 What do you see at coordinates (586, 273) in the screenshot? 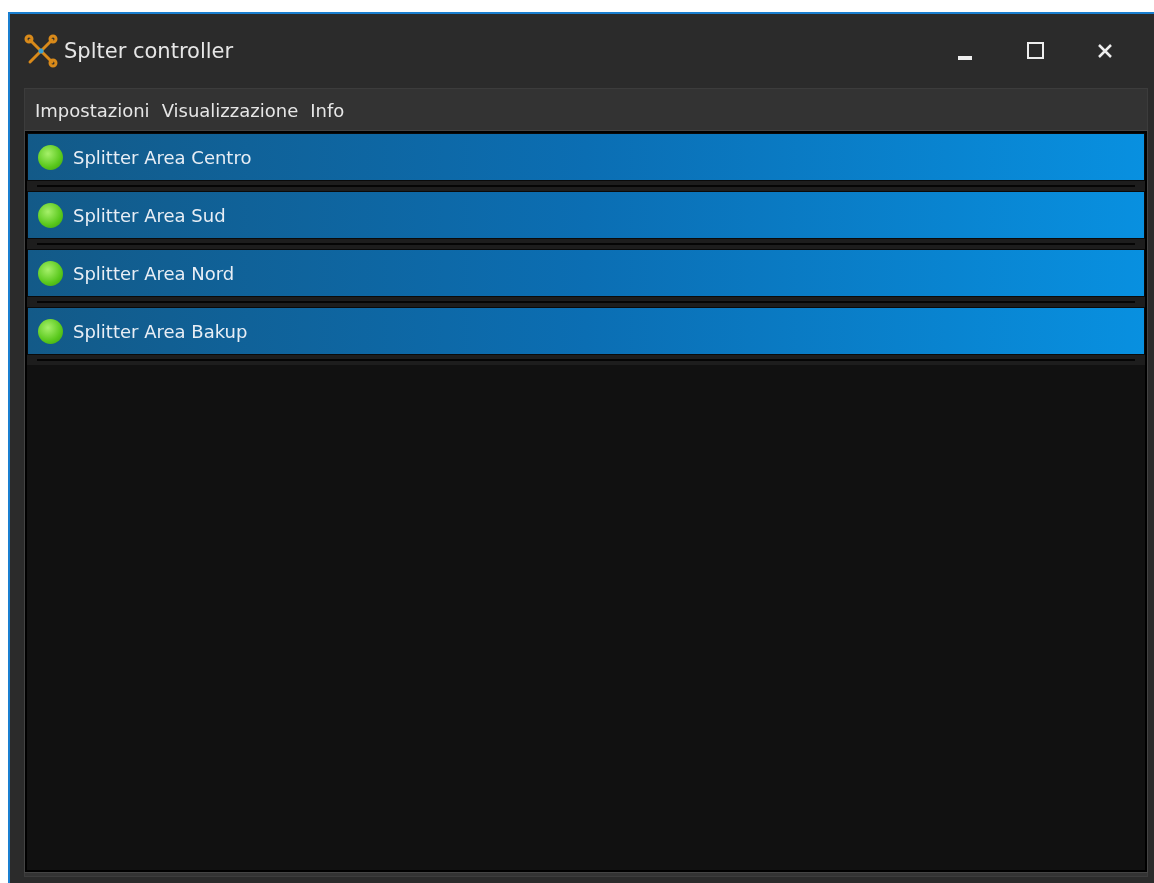
I see `splitter-row: Splitter Area Nord` at bounding box center [586, 273].